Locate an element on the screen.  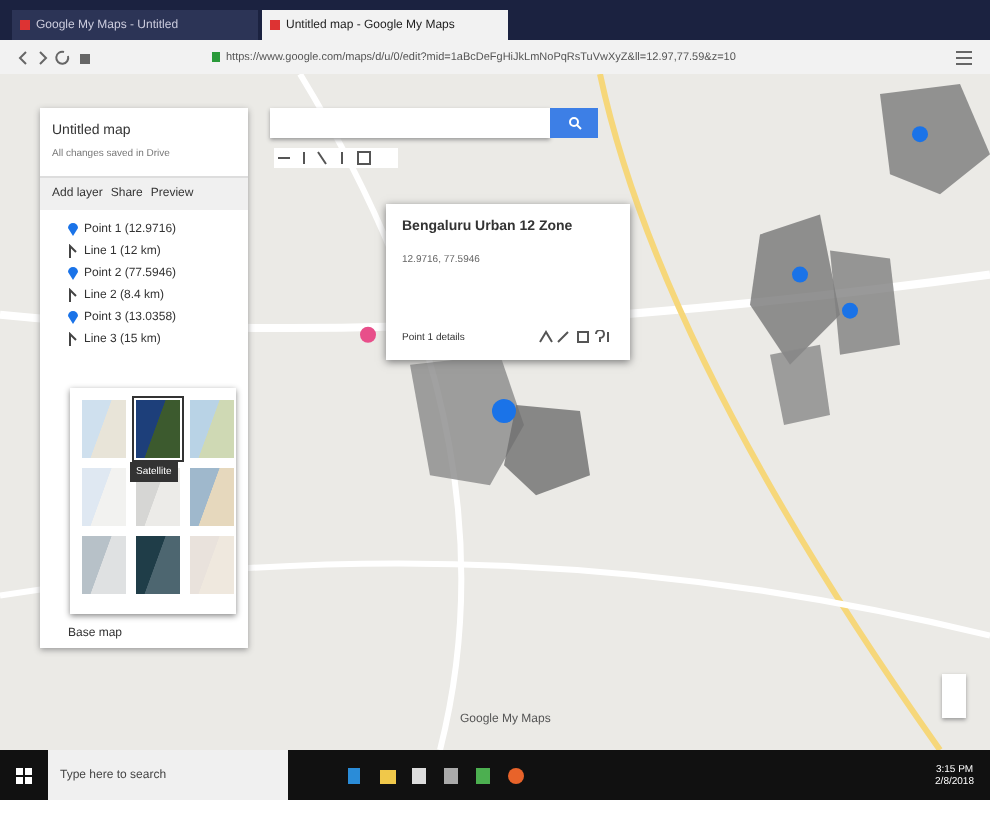
search-icon is located at coordinates (574, 123).